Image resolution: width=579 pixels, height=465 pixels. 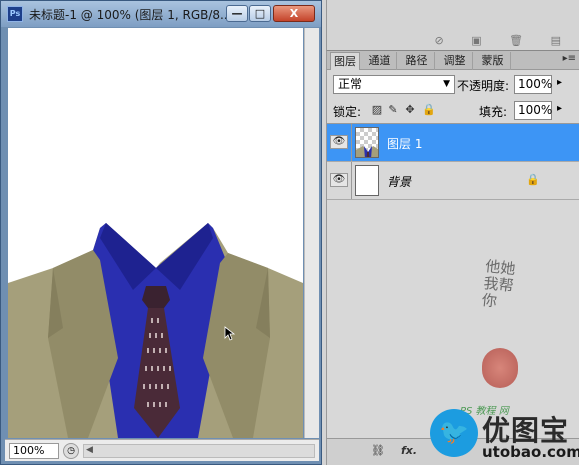 I want to click on status-bar: 100% ◷ ◀, so click(x=162, y=450).